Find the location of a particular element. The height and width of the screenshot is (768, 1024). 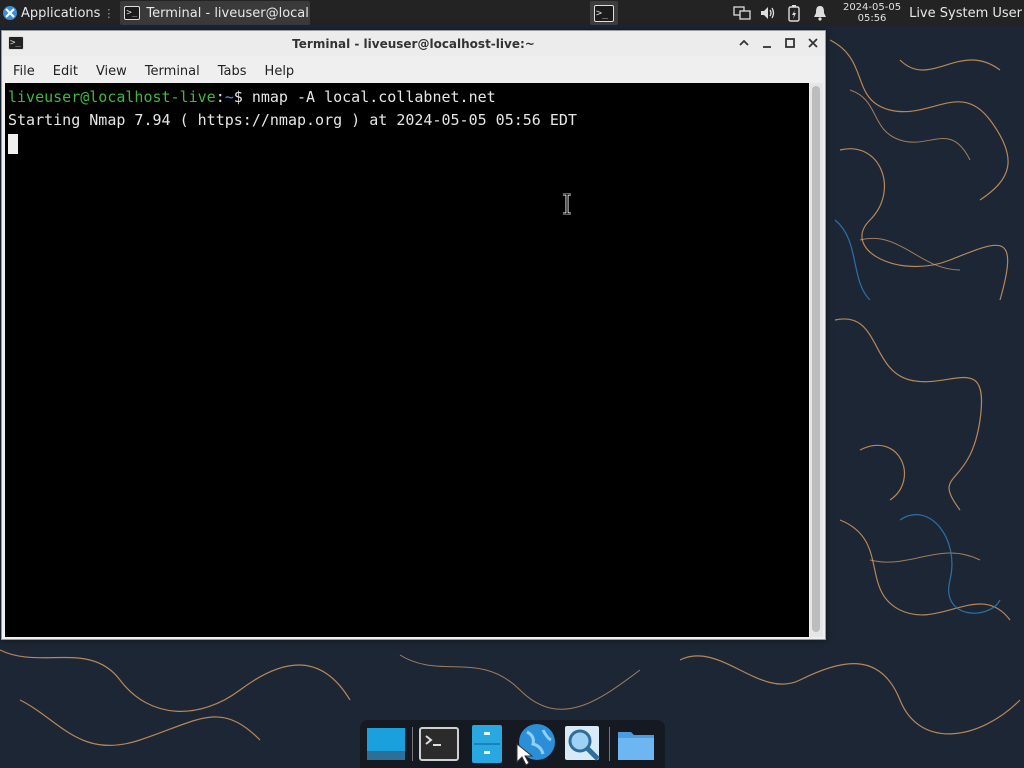

terminal-icon is located at coordinates (439, 744).